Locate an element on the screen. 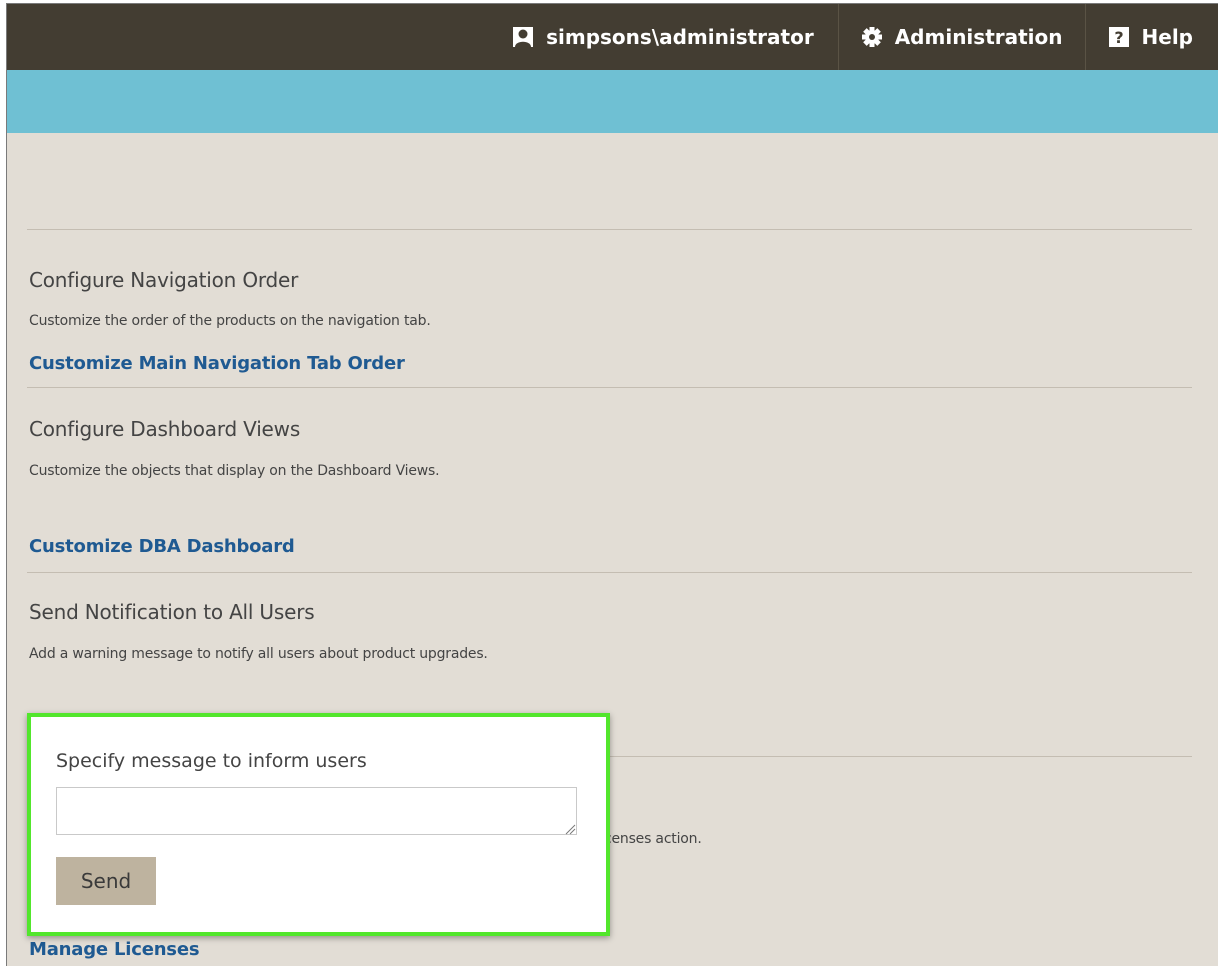 This screenshot has width=1218, height=966. notification-popup: Specify message to inform users Send is located at coordinates (318, 824).